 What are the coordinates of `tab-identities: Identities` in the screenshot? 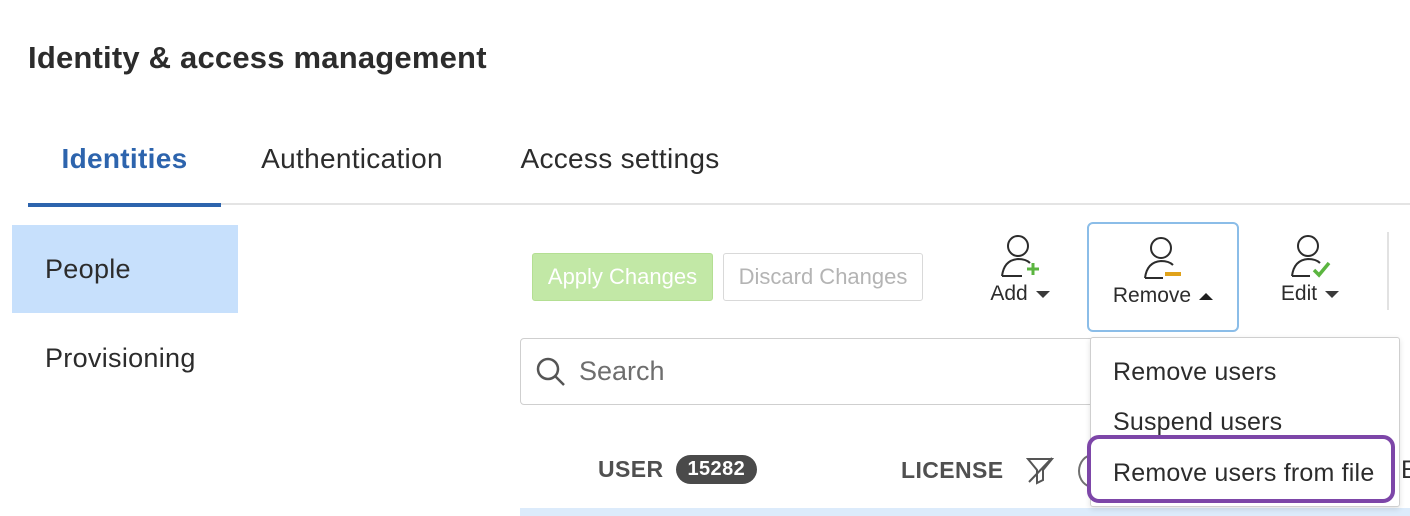 It's located at (124, 159).